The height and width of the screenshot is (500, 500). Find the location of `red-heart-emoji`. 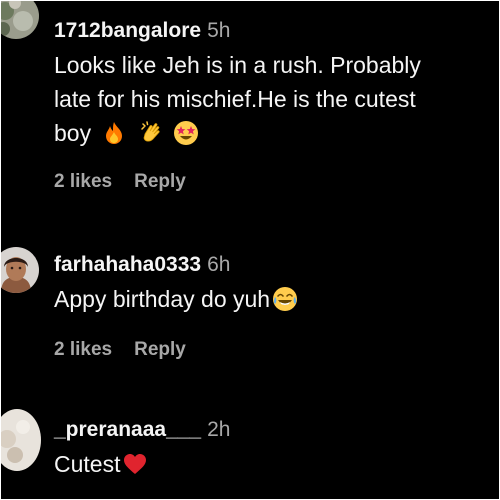

red-heart-emoji is located at coordinates (135, 464).